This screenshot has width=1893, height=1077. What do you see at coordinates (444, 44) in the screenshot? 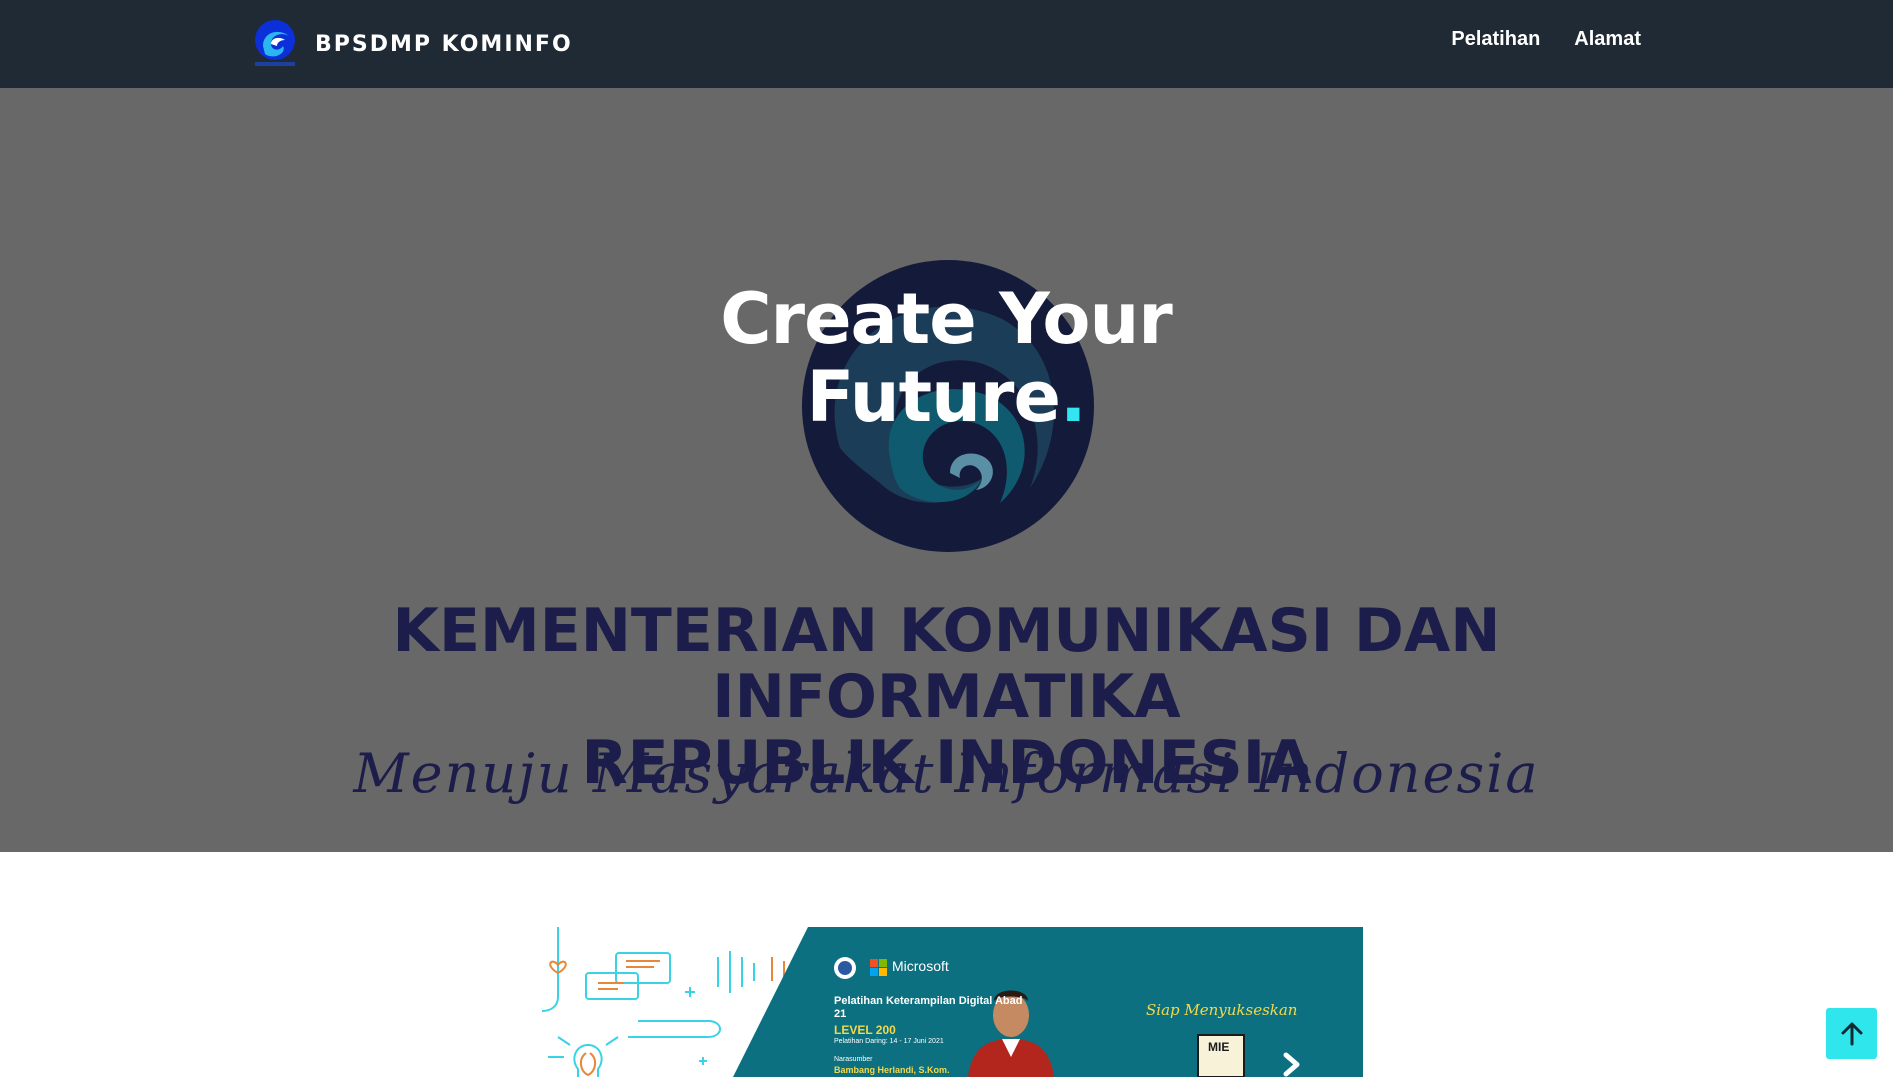
I see `brand-text: BPSDMP KOMINFO` at bounding box center [444, 44].